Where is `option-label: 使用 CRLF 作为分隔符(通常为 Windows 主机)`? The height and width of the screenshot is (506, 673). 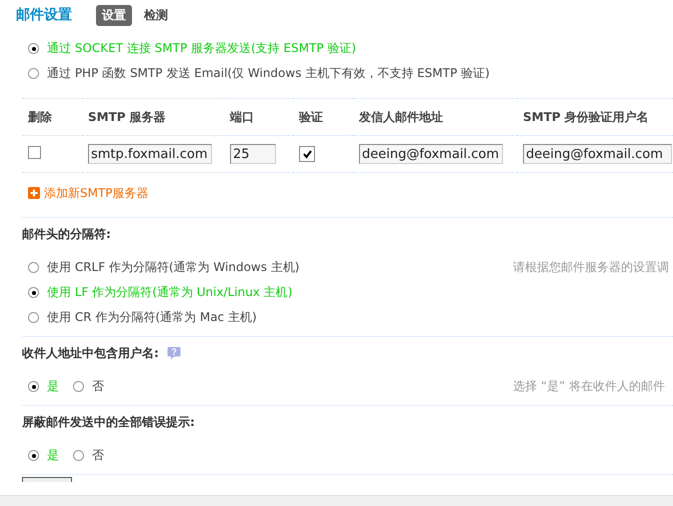
option-label: 使用 CRLF 作为分隔符(通常为 Windows 主机) is located at coordinates (173, 267).